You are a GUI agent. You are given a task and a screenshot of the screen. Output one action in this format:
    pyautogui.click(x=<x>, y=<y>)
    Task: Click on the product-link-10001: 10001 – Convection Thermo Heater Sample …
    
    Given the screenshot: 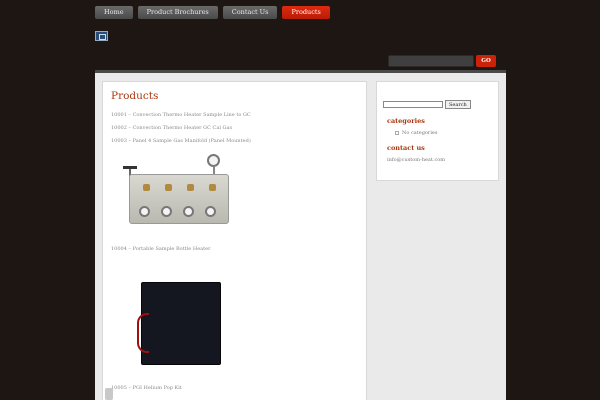 What is the action you would take?
    pyautogui.click(x=234, y=115)
    